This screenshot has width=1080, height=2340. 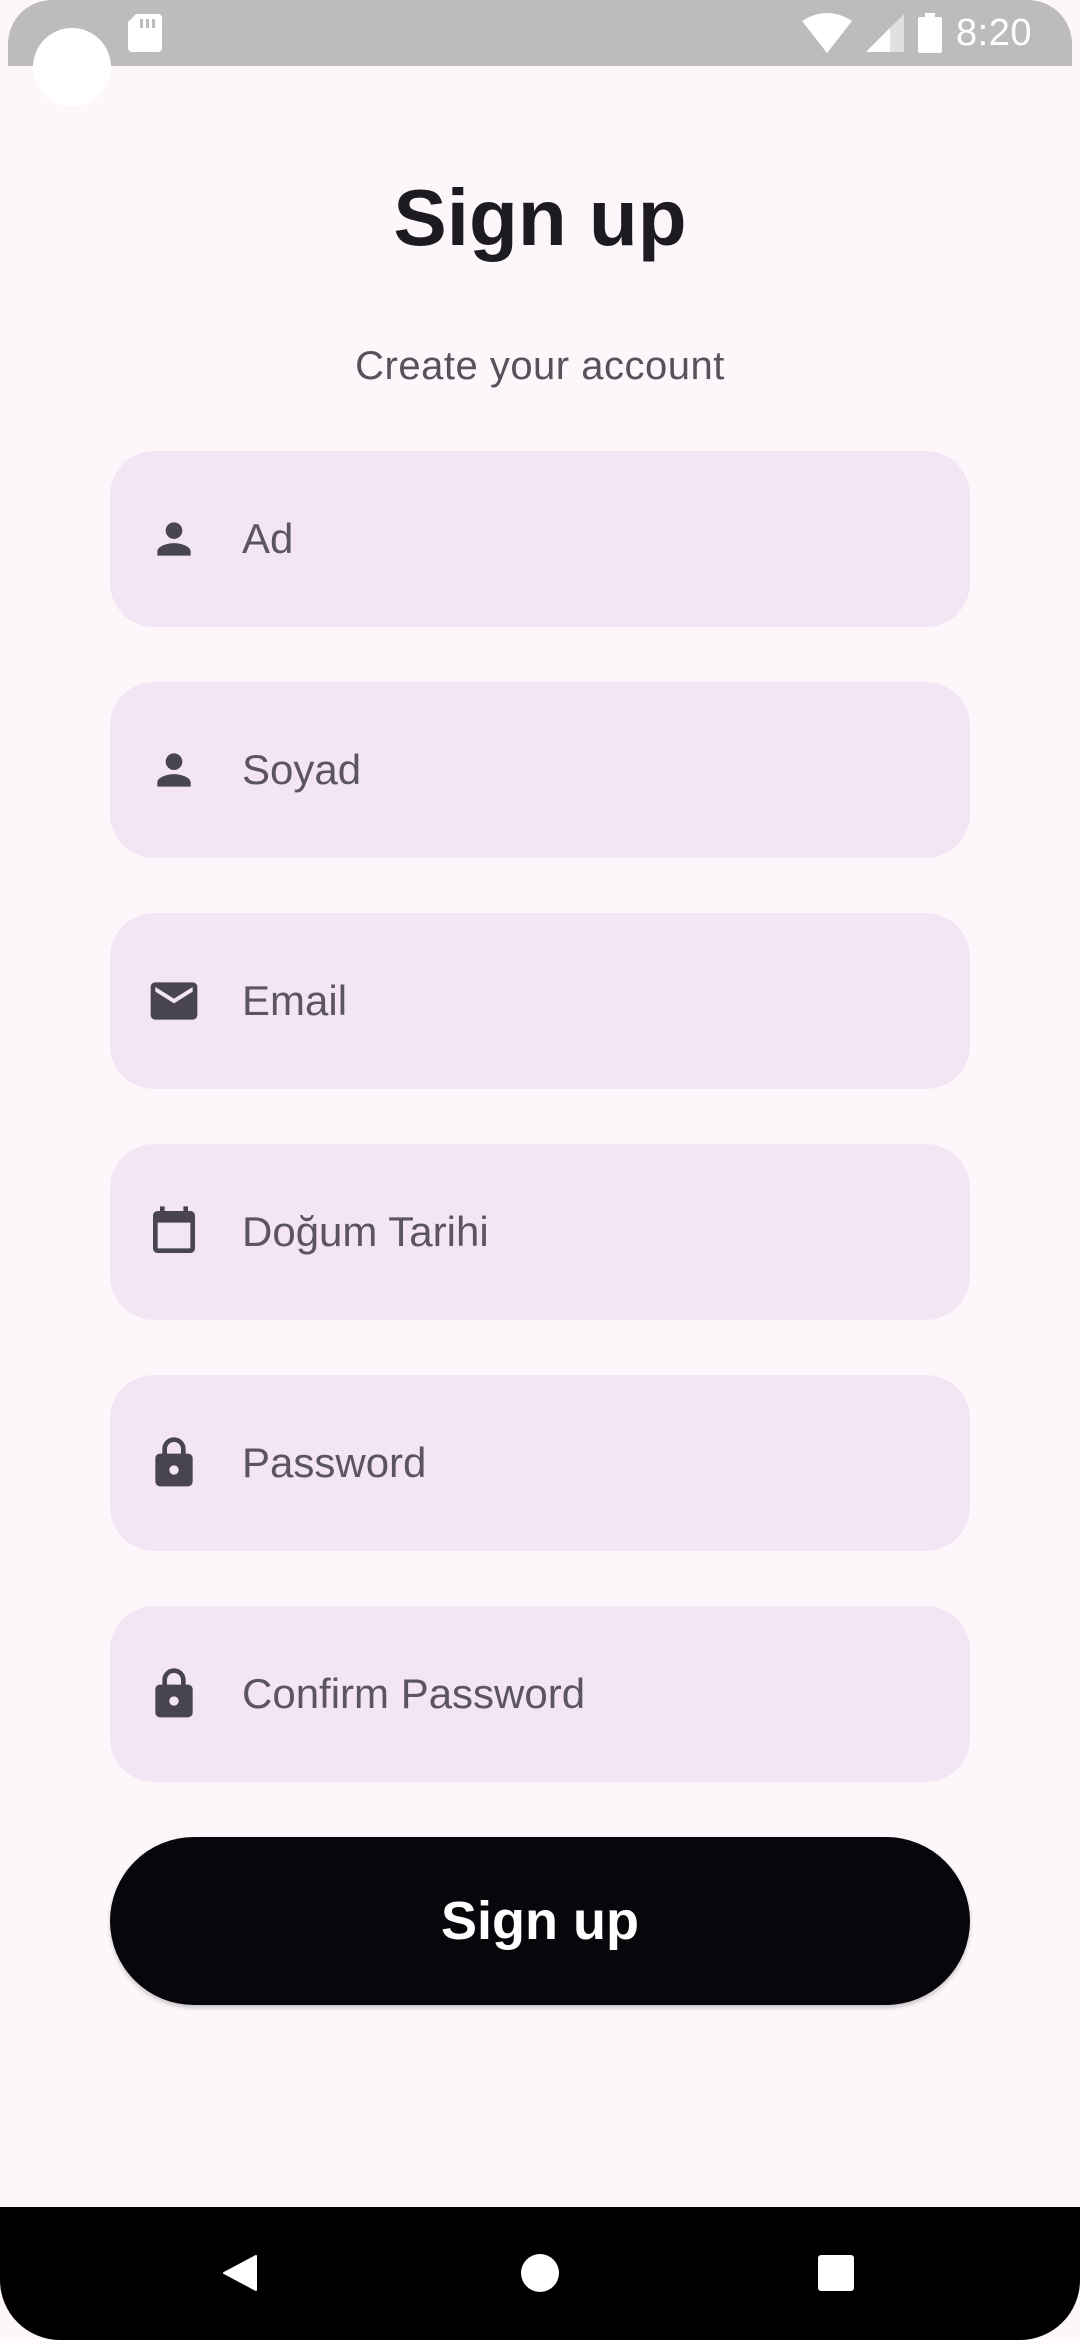 What do you see at coordinates (582, 770) in the screenshot?
I see `last-name-input` at bounding box center [582, 770].